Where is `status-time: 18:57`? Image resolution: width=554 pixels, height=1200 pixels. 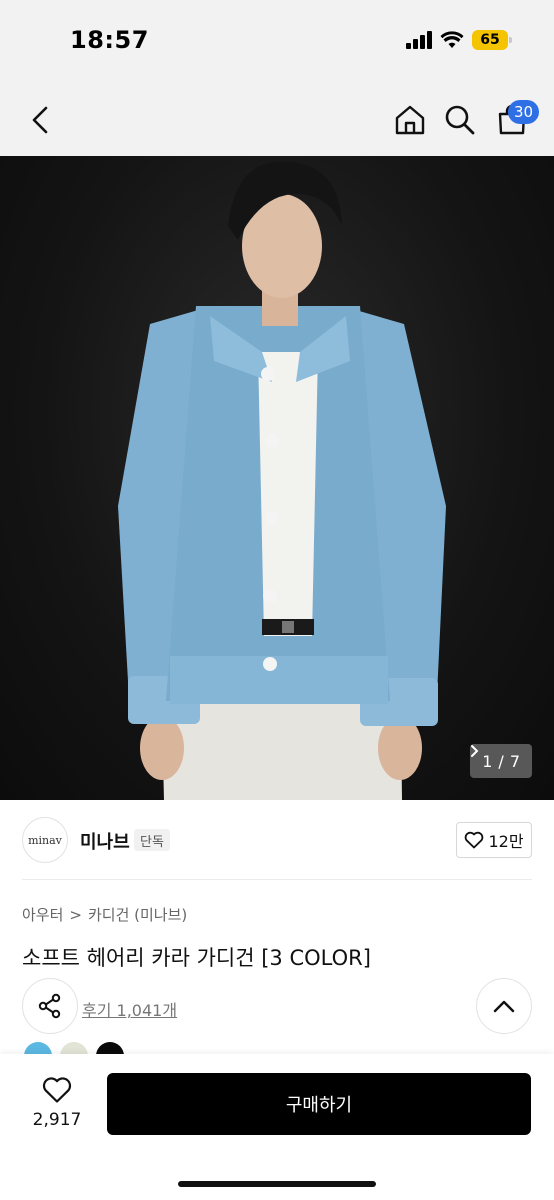 status-time: 18:57 is located at coordinates (109, 40).